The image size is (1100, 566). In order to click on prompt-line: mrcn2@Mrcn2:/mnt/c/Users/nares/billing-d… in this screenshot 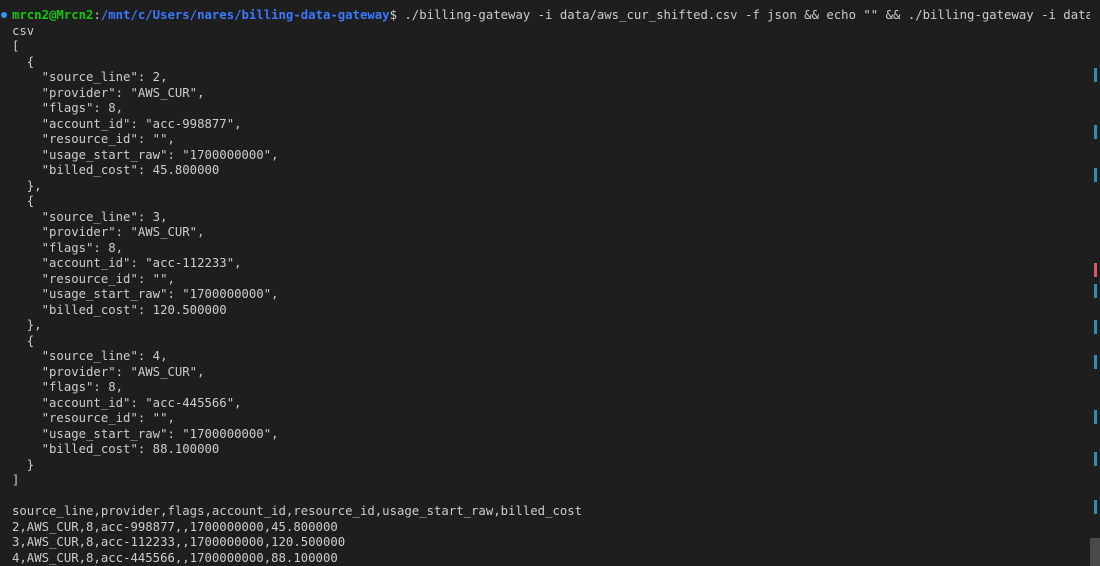, I will do `click(551, 16)`.